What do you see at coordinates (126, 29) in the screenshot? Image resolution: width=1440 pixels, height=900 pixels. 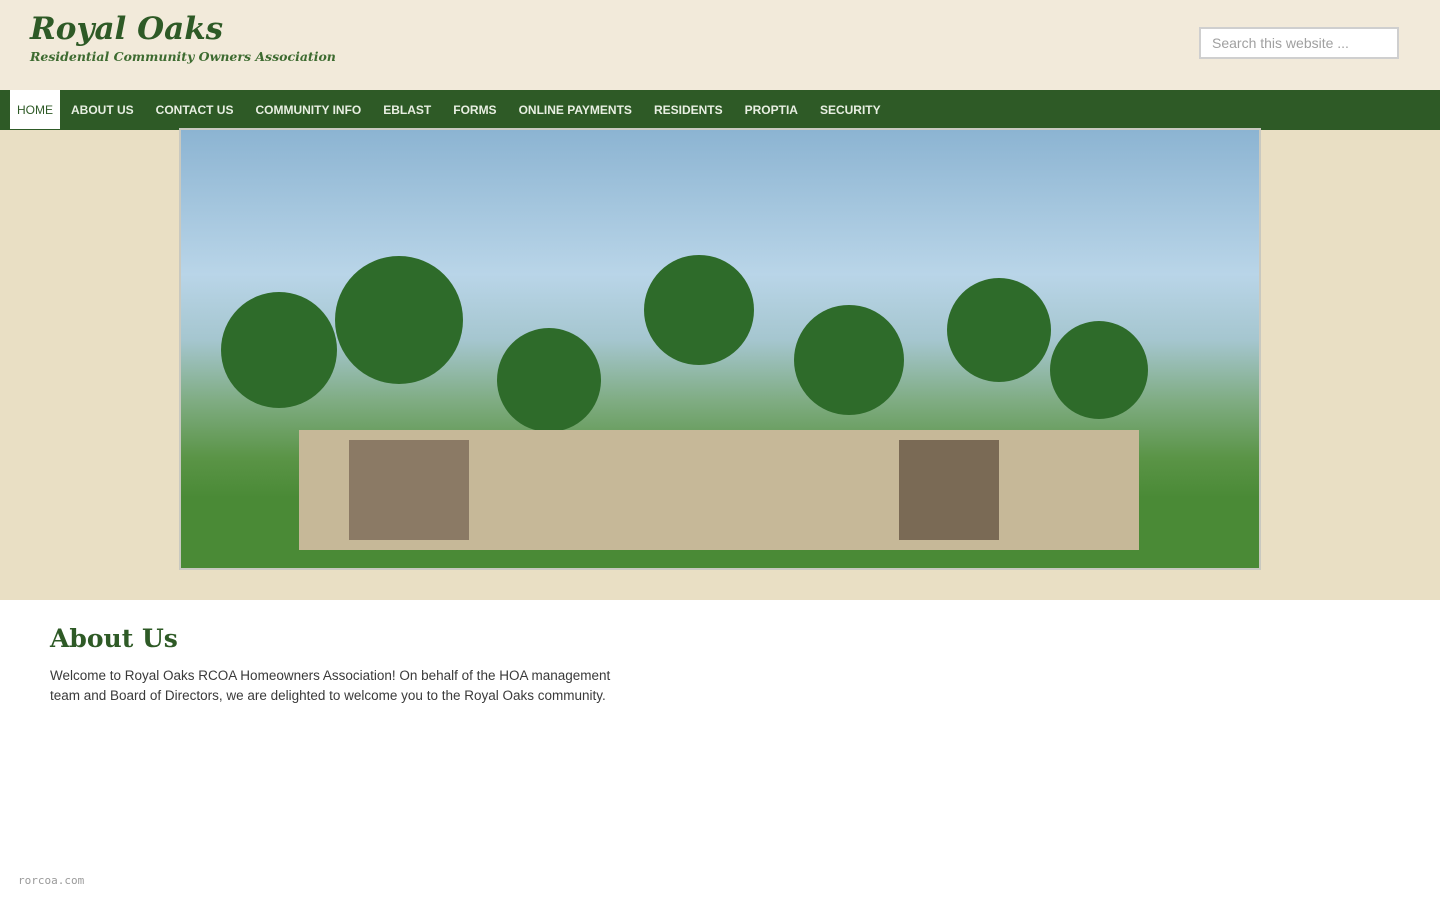 I see `site-title: Royal Oaks` at bounding box center [126, 29].